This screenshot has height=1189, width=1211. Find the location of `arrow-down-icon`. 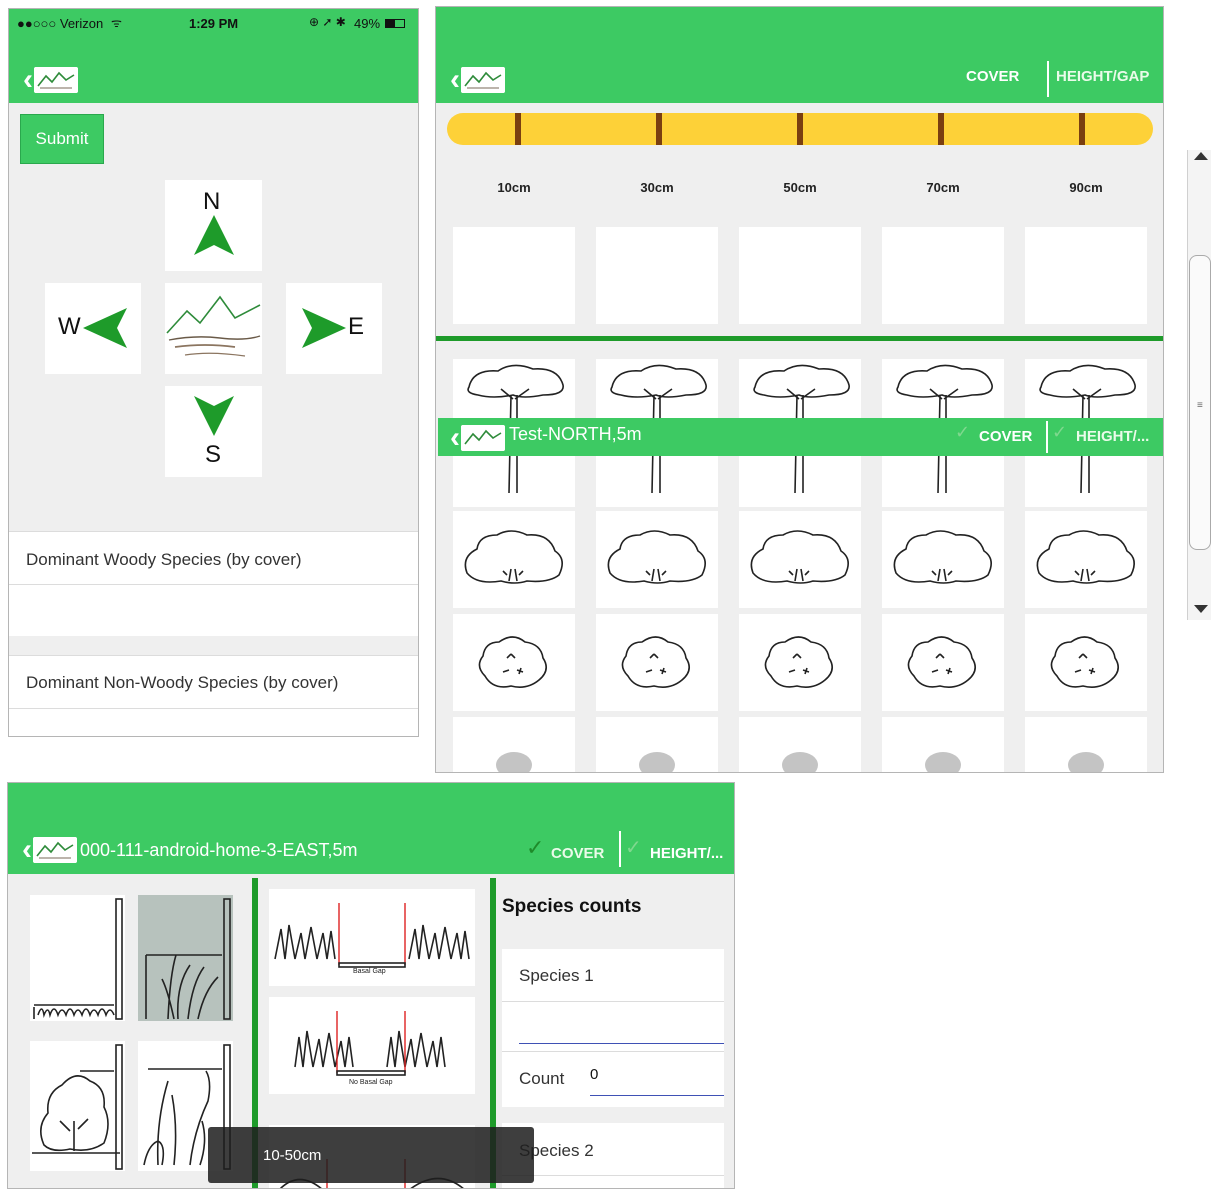

arrow-down-icon is located at coordinates (214, 416).